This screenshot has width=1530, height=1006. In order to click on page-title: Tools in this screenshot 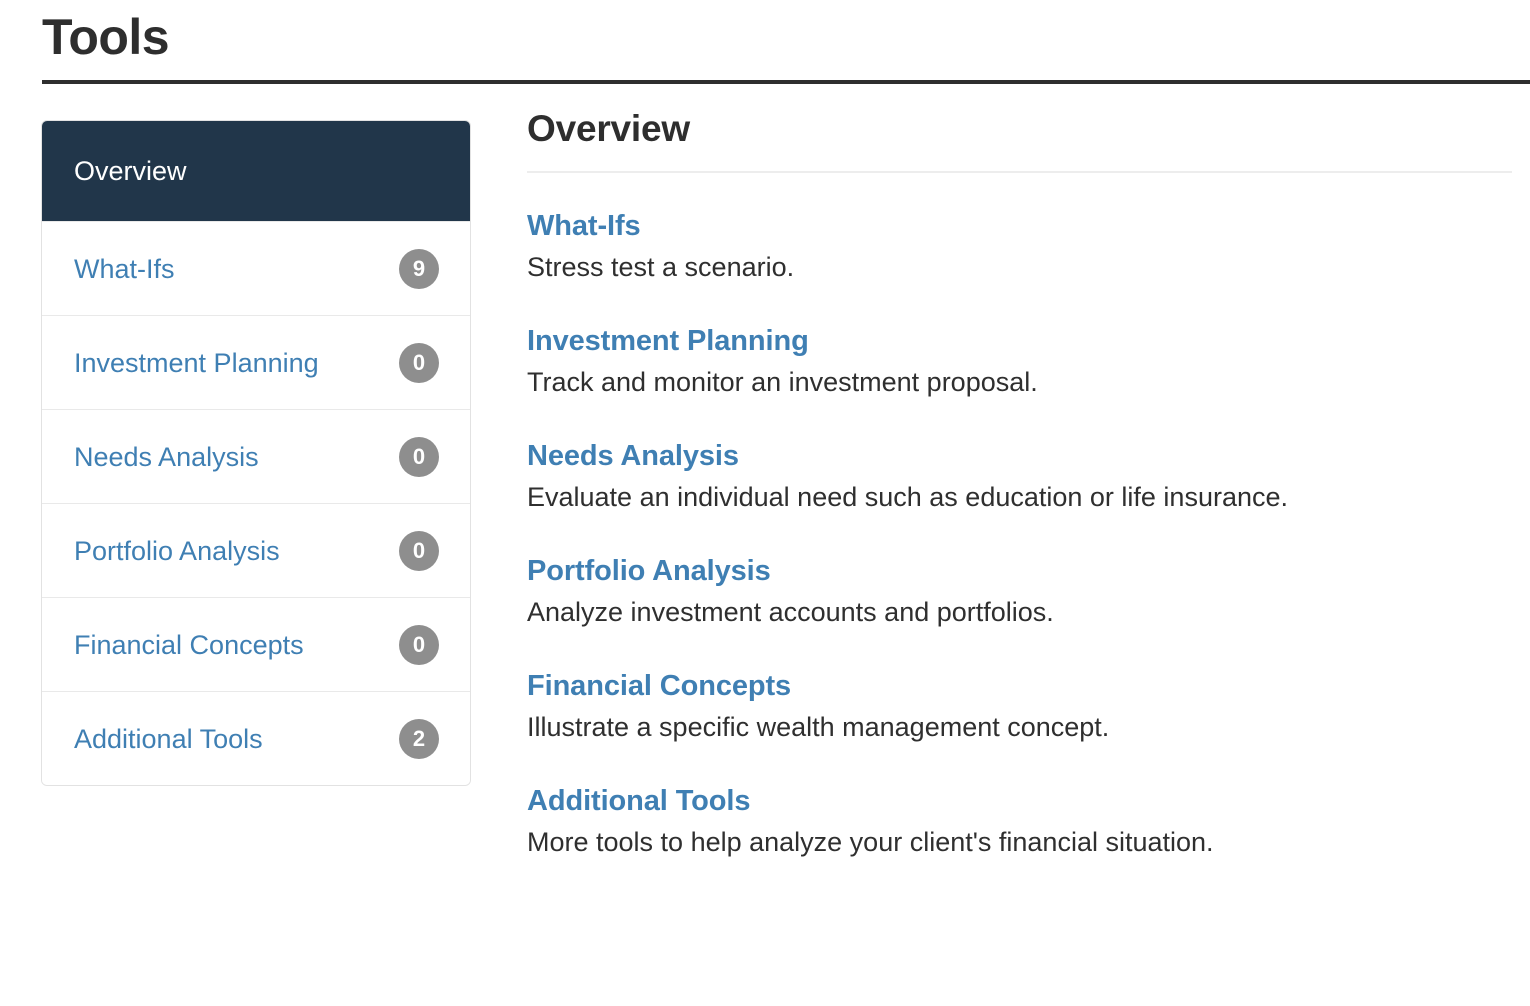, I will do `click(106, 37)`.